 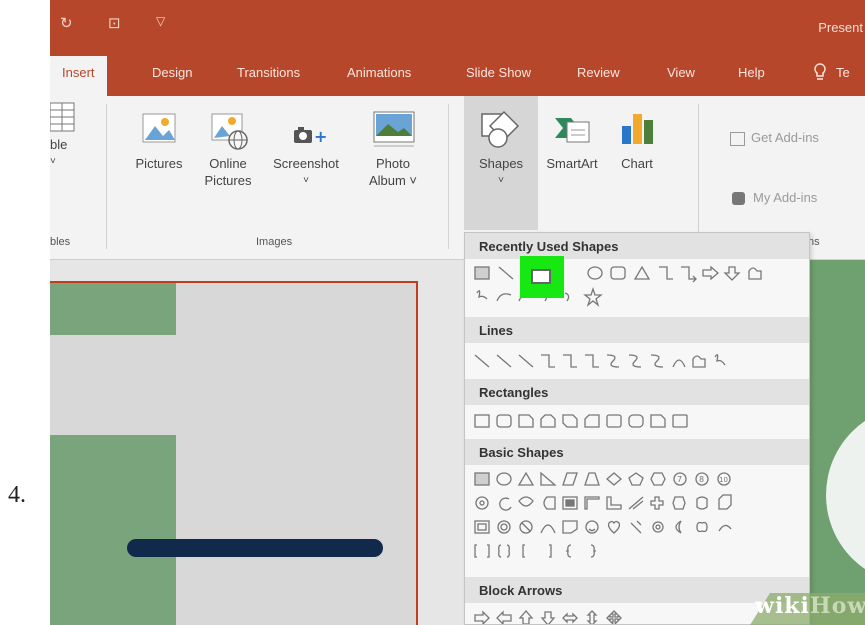 I want to click on wikihow-logo-wiki: wiki, so click(x=782, y=606).